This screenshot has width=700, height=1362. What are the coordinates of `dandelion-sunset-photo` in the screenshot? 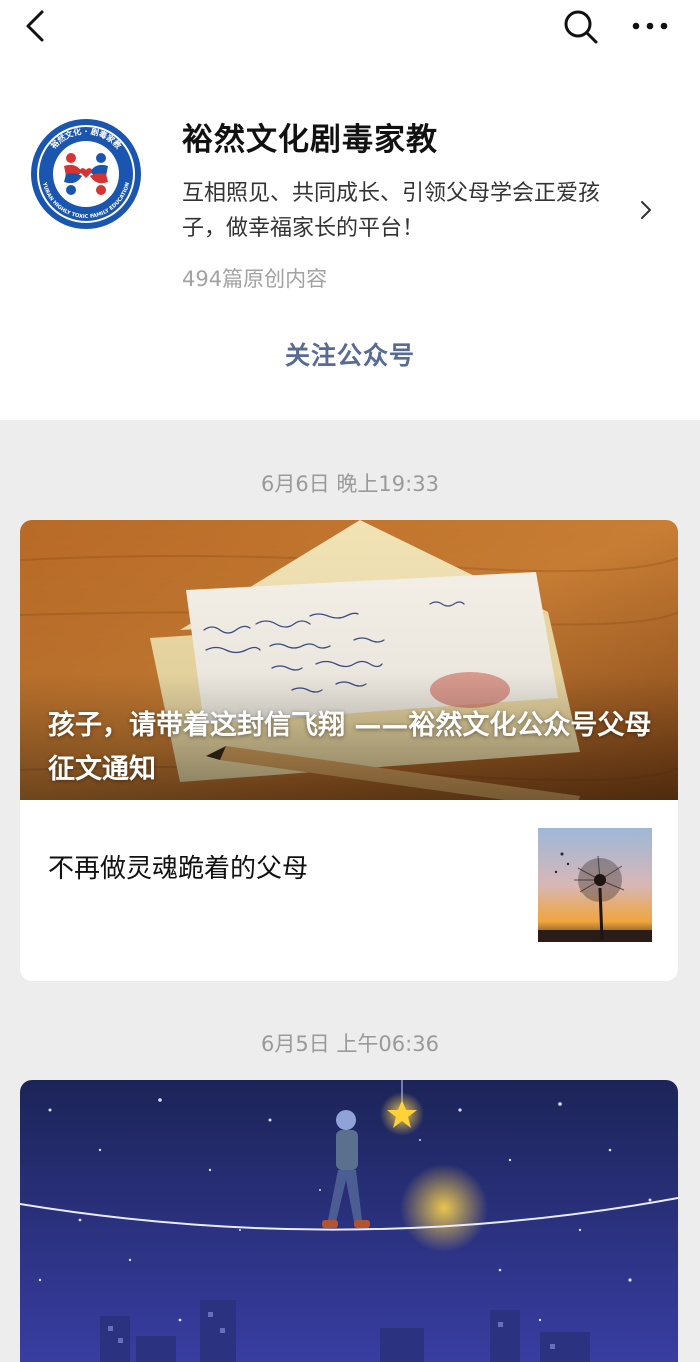 It's located at (595, 885).